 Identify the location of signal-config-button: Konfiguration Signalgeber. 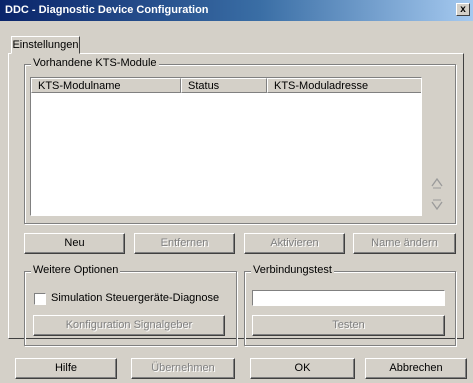
(129, 325).